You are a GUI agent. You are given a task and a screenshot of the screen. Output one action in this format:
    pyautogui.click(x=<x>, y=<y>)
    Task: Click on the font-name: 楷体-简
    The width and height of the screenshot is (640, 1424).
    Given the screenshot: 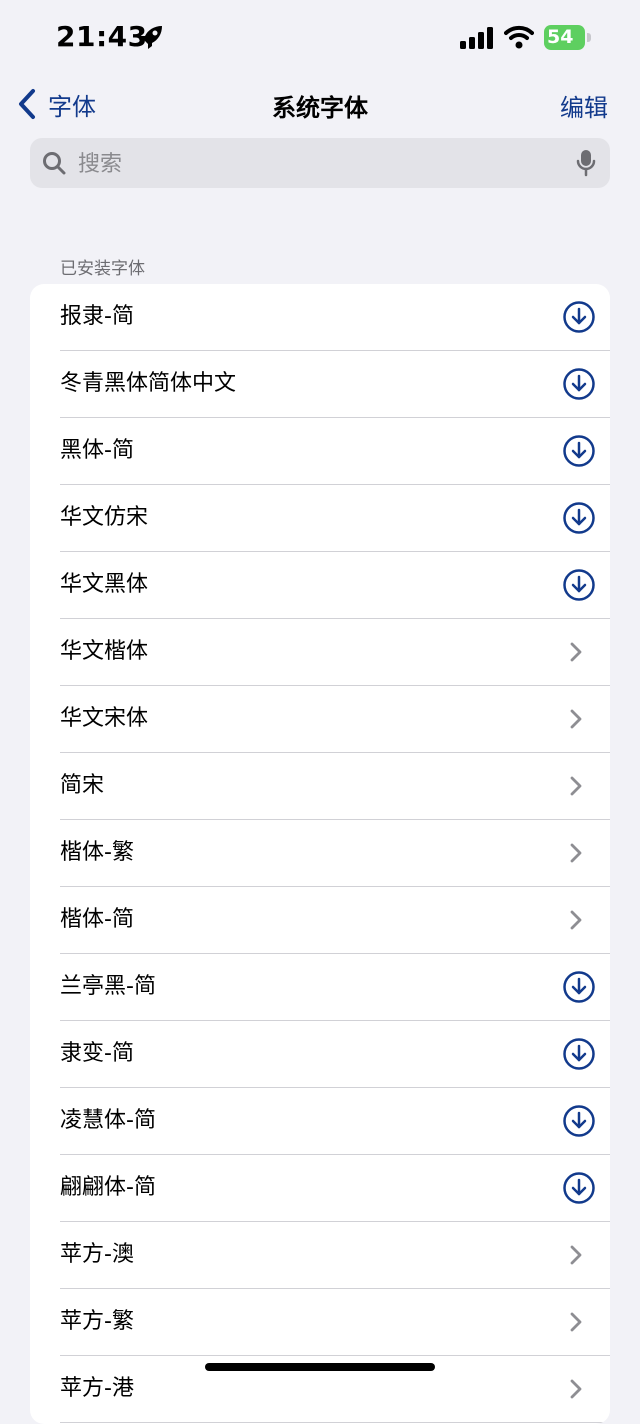 What is the action you would take?
    pyautogui.click(x=97, y=919)
    